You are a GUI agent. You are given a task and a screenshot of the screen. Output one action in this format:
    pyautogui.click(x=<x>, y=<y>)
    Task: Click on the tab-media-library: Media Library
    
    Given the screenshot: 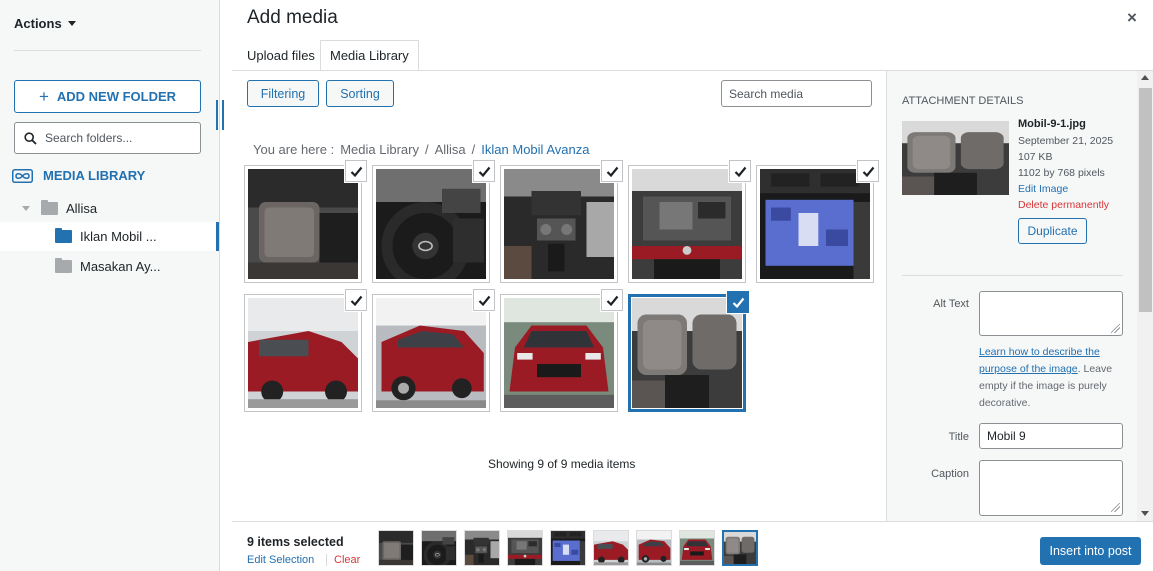 What is the action you would take?
    pyautogui.click(x=369, y=55)
    